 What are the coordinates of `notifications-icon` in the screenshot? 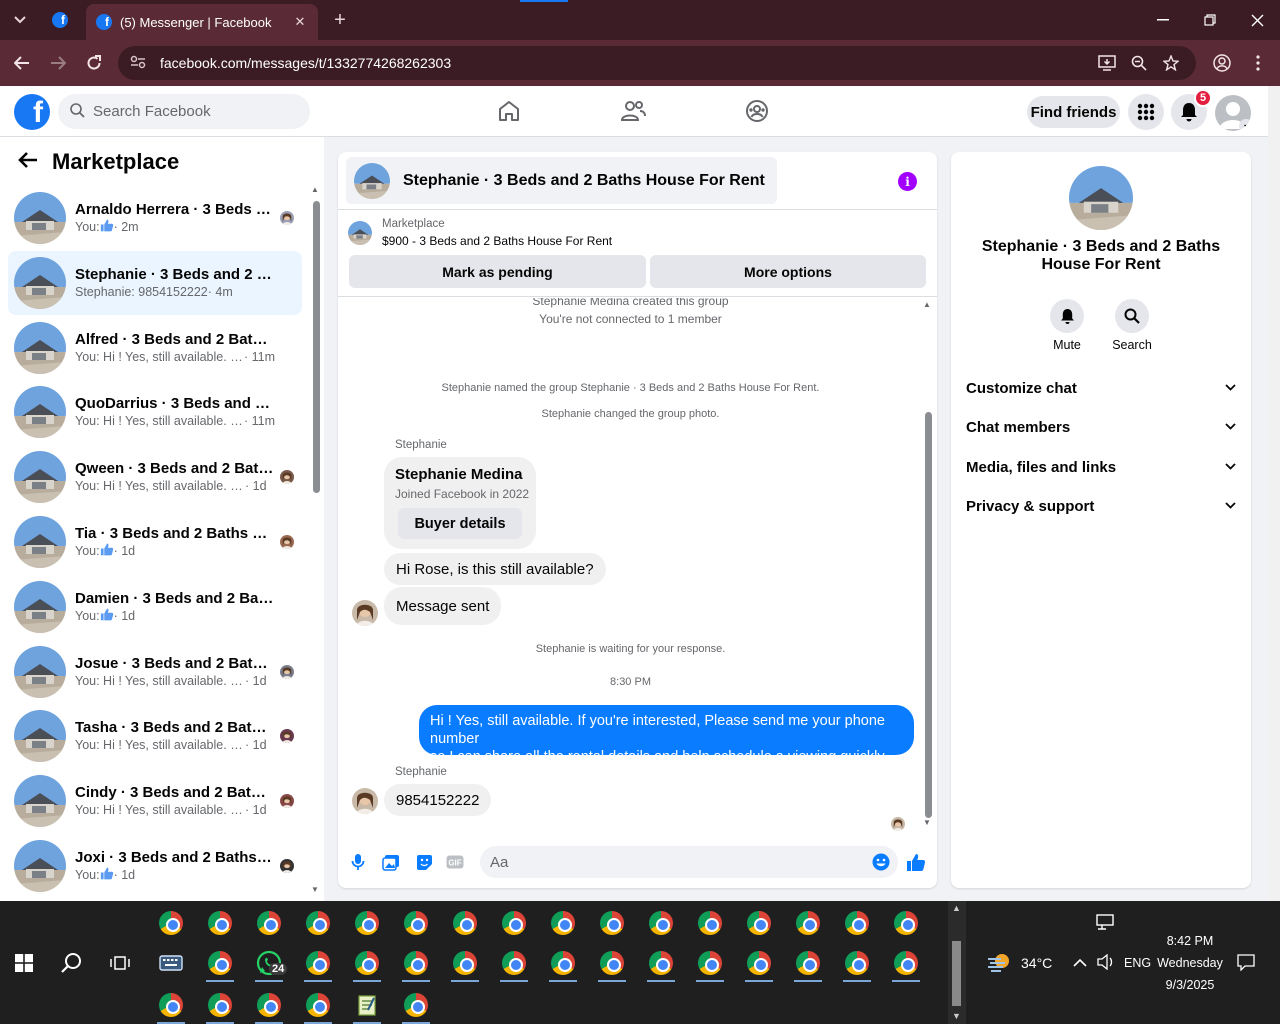 It's located at (1246, 964).